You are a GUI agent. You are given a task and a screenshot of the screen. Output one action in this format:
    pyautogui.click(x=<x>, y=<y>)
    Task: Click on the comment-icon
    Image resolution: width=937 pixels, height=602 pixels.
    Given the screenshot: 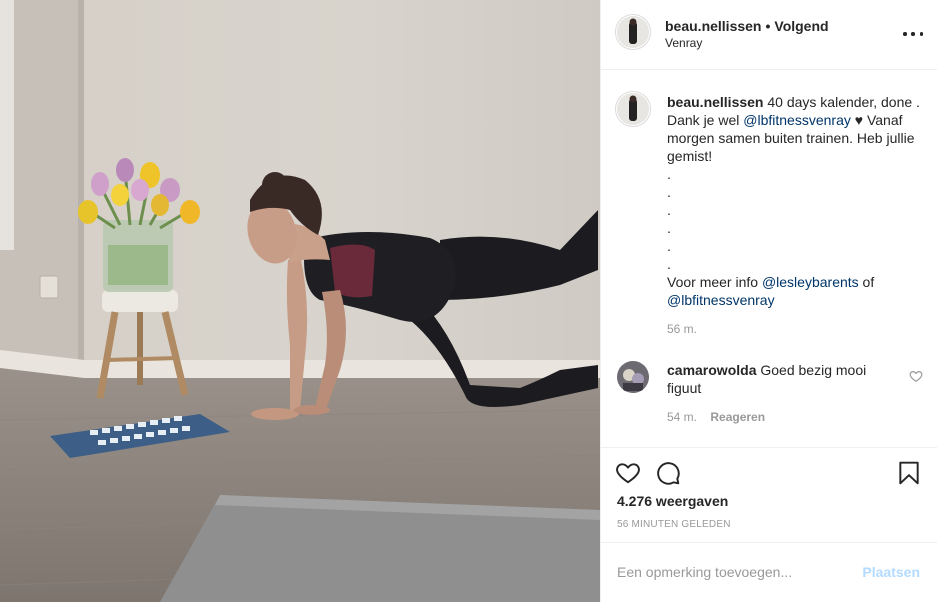 What is the action you would take?
    pyautogui.click(x=668, y=473)
    